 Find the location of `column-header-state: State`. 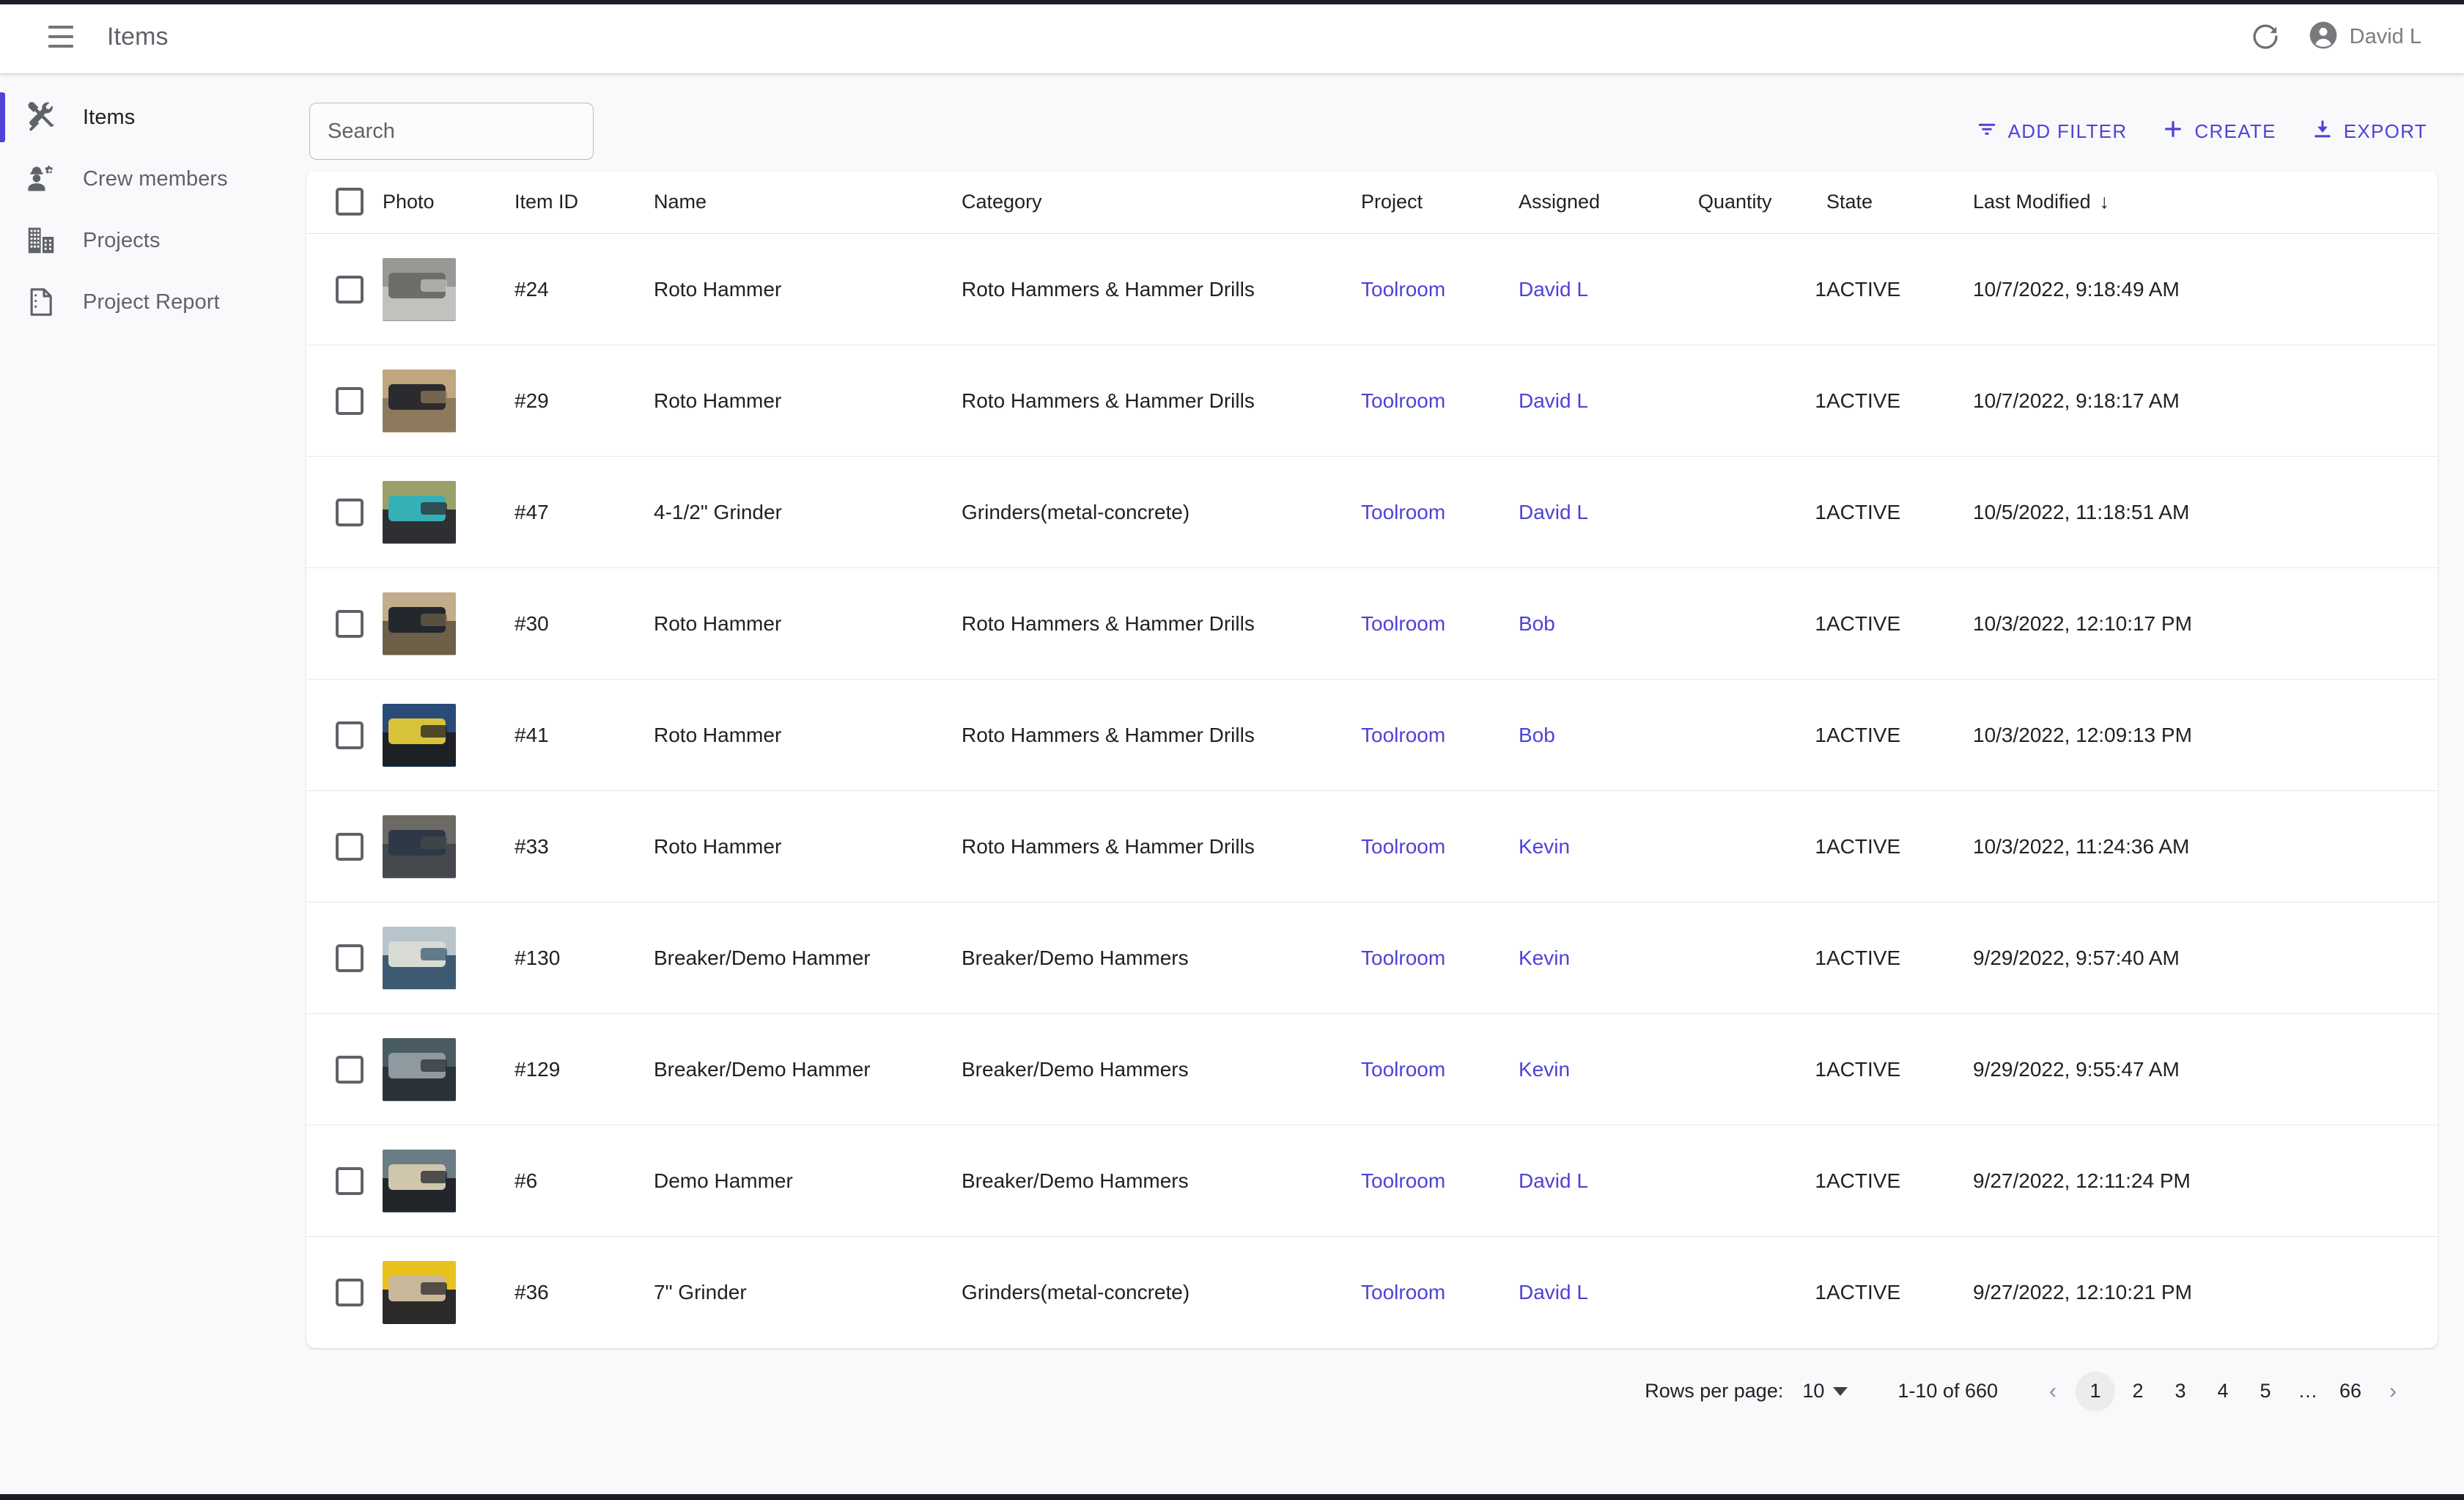

column-header-state: State is located at coordinates (1899, 203).